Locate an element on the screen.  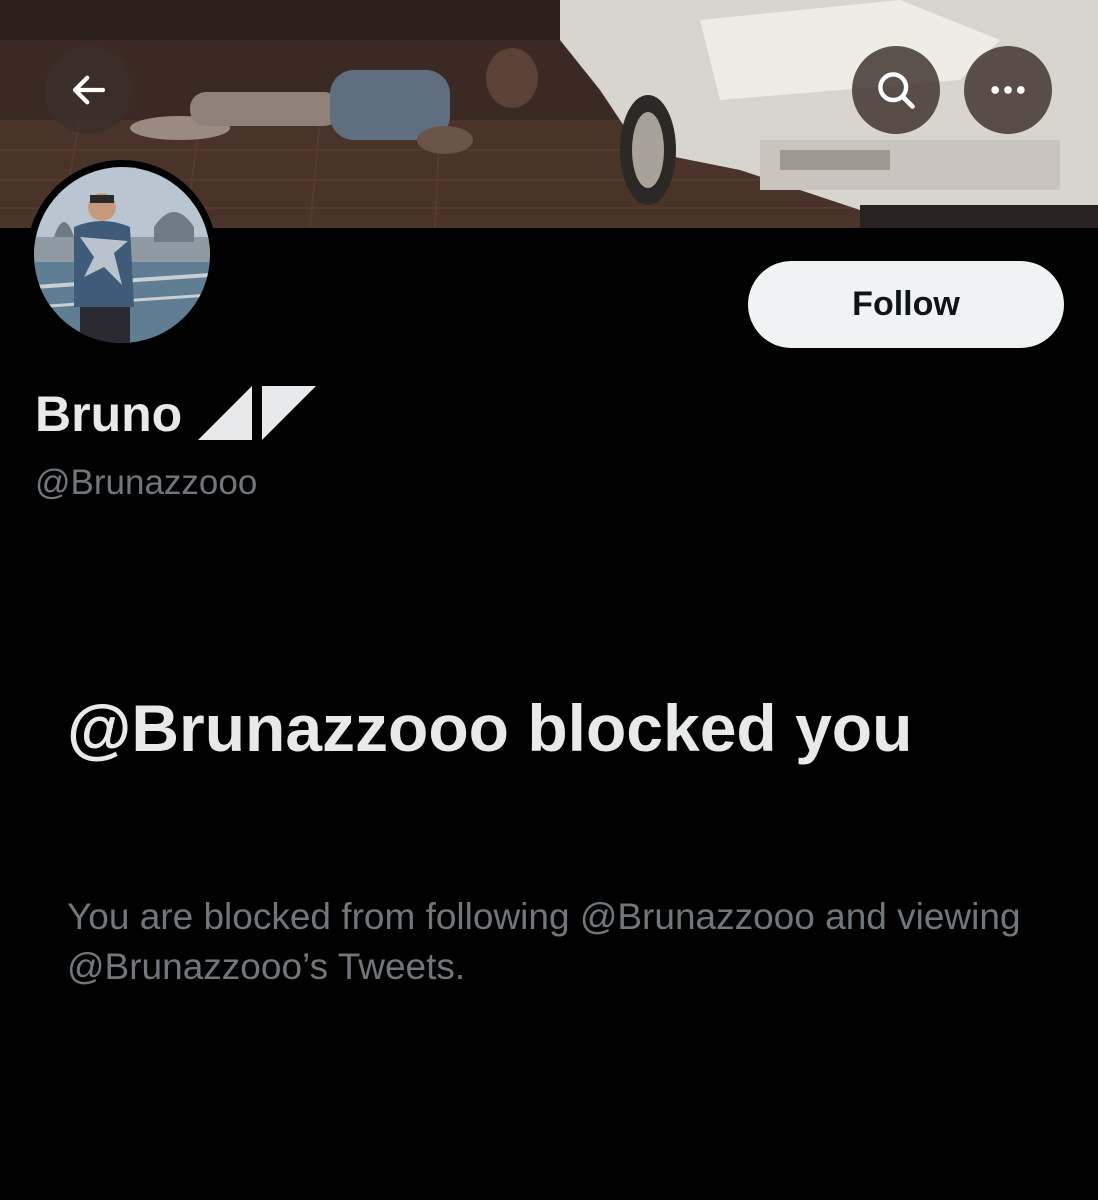
arrow-left-icon is located at coordinates (89, 90).